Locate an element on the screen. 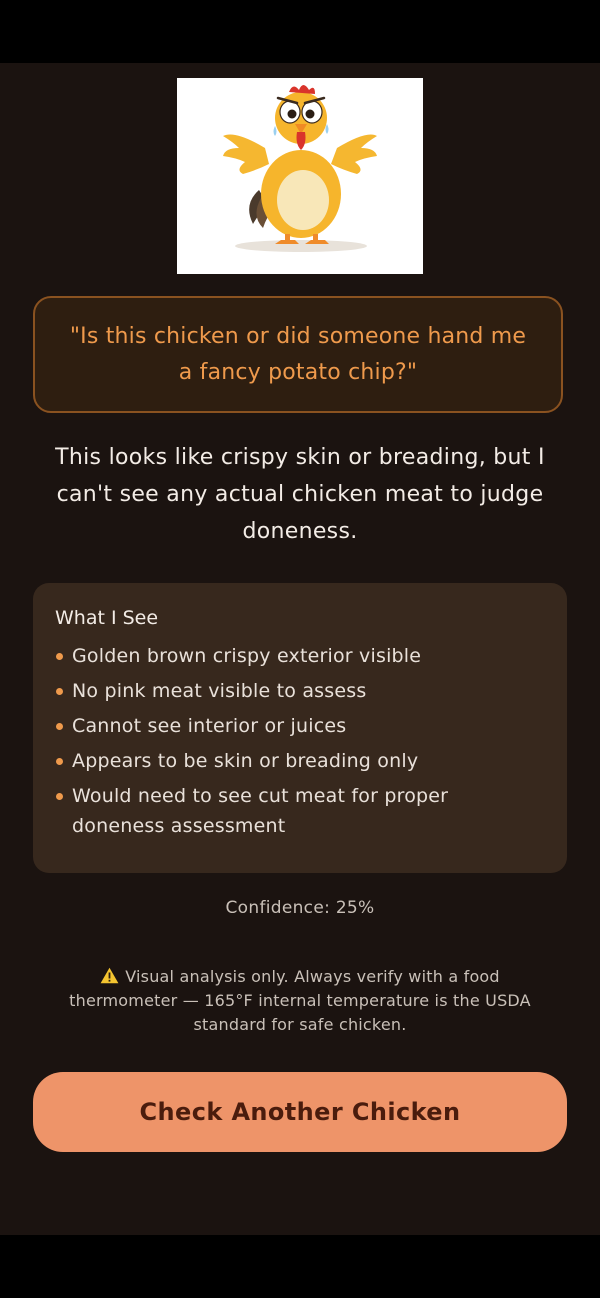  observation-item: Appears to be skin or breading only is located at coordinates (300, 761).